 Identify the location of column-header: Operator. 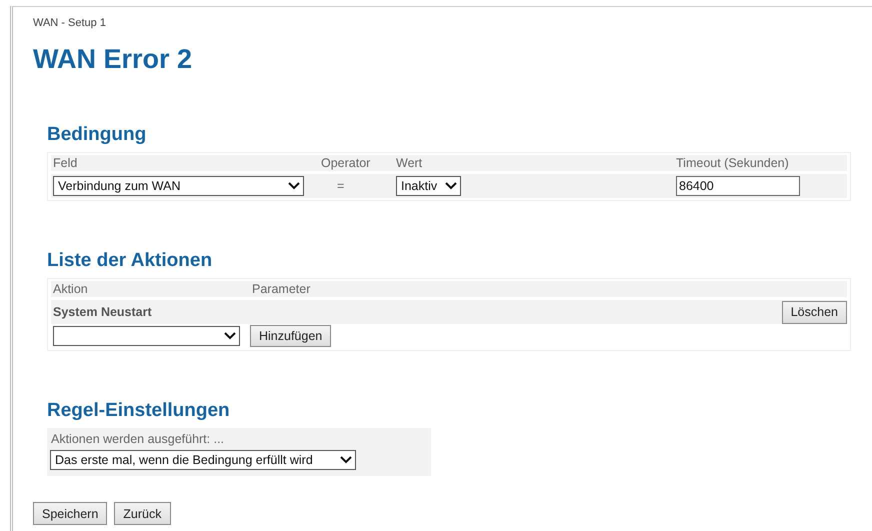
(346, 163).